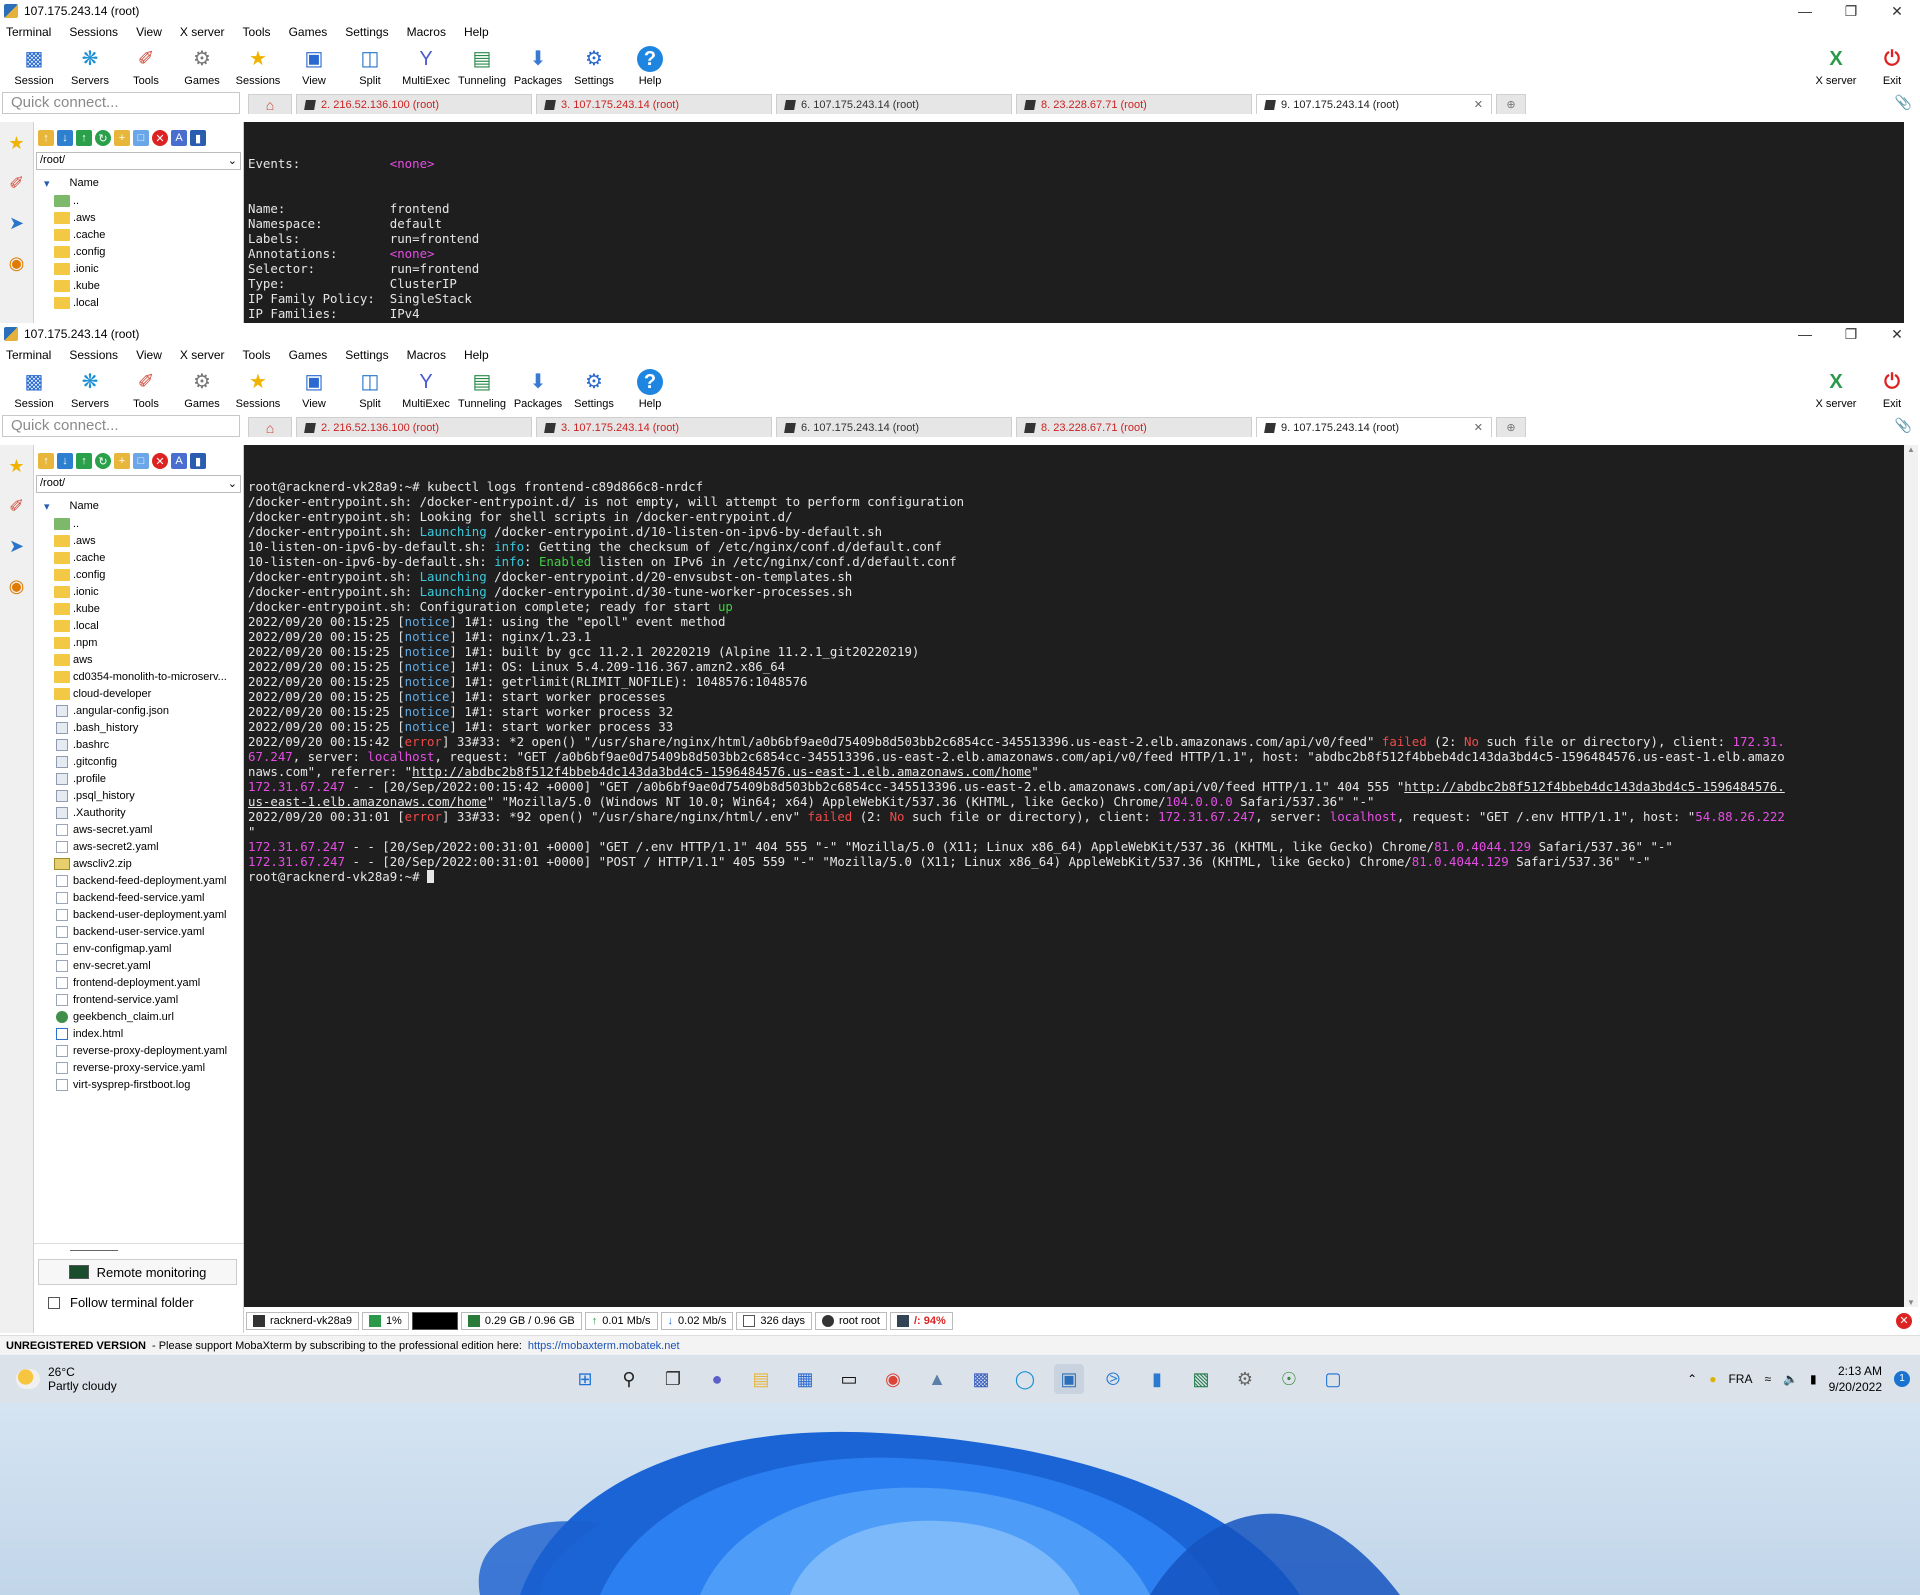  What do you see at coordinates (84, 461) in the screenshot?
I see `upload-icon: ↑` at bounding box center [84, 461].